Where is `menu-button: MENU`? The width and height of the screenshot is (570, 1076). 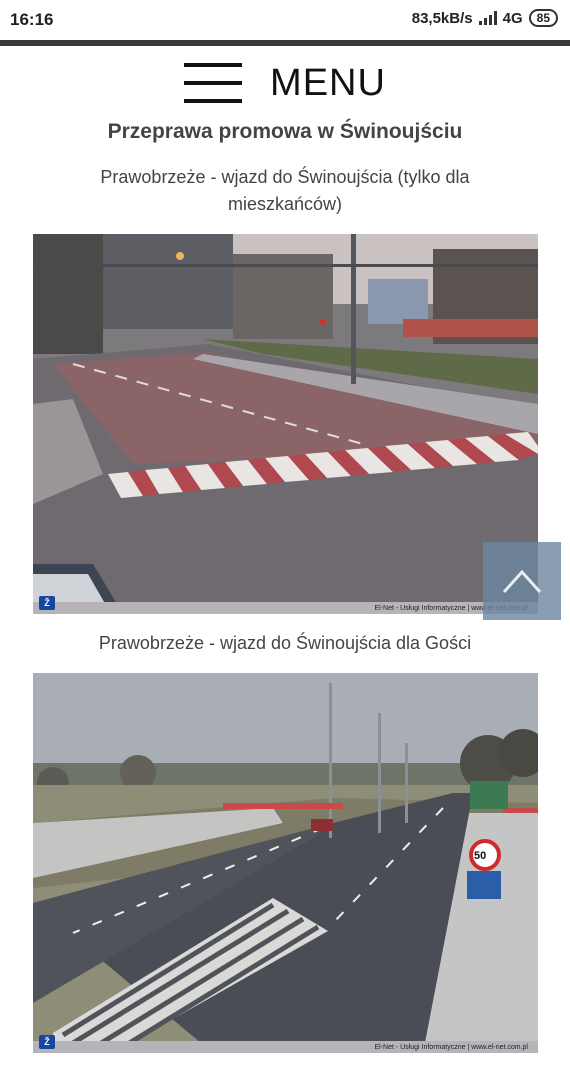 menu-button: MENU is located at coordinates (285, 83).